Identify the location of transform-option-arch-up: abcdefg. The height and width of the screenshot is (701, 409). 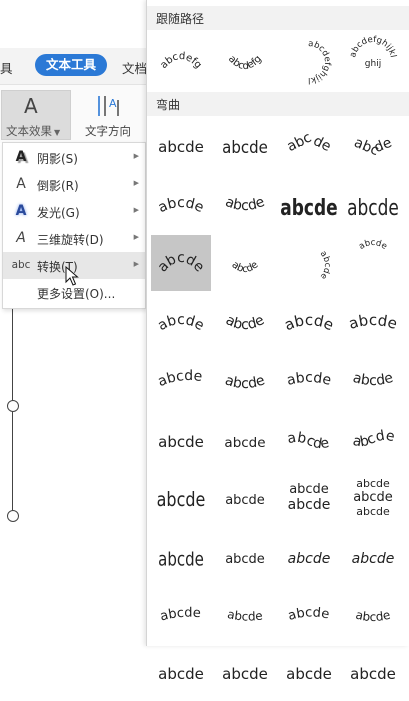
(181, 60).